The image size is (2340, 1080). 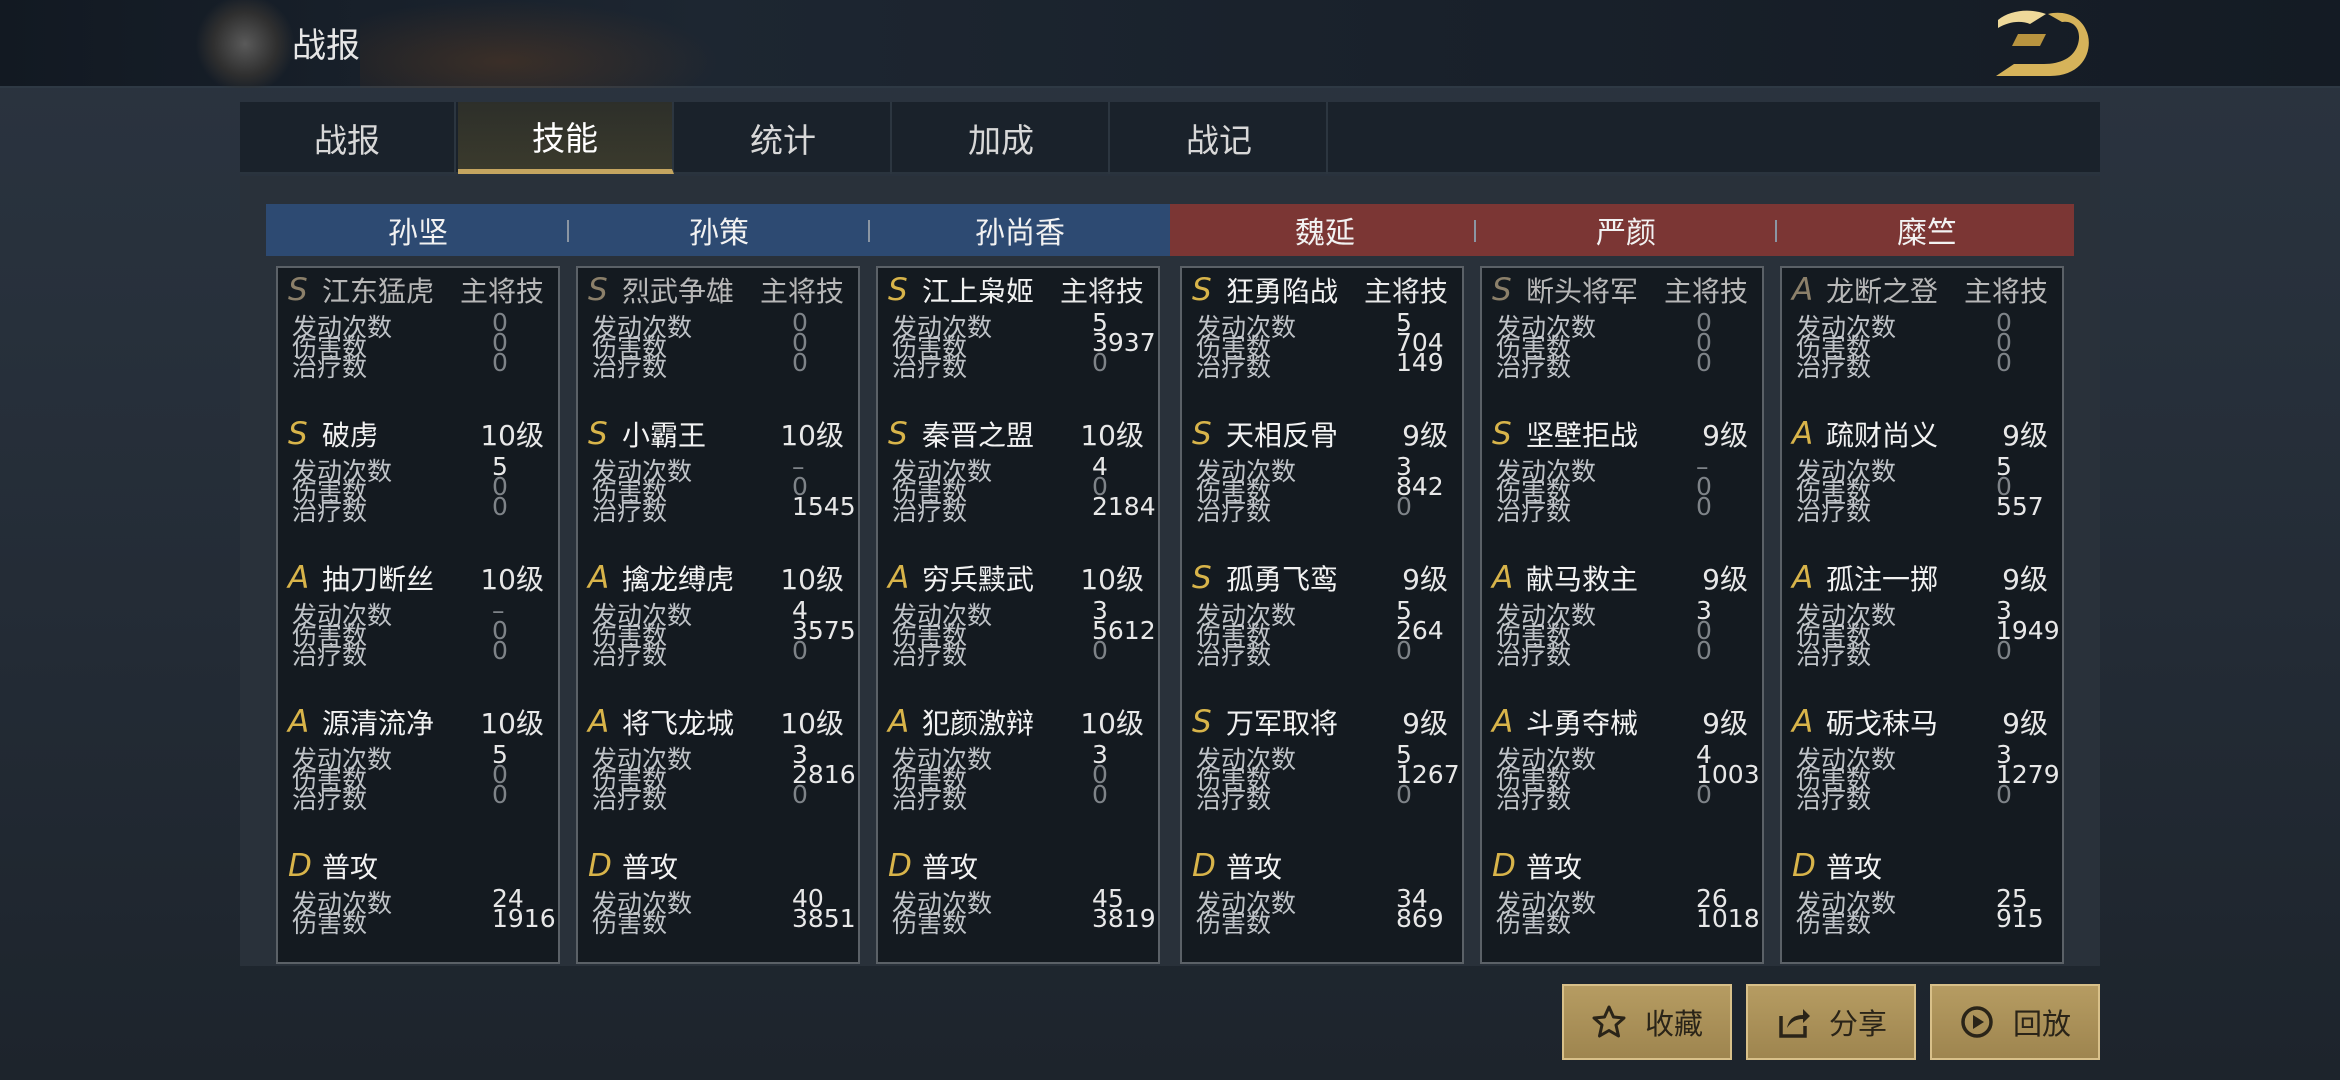 I want to click on skill-name-row: S 小霸王, so click(x=647, y=434).